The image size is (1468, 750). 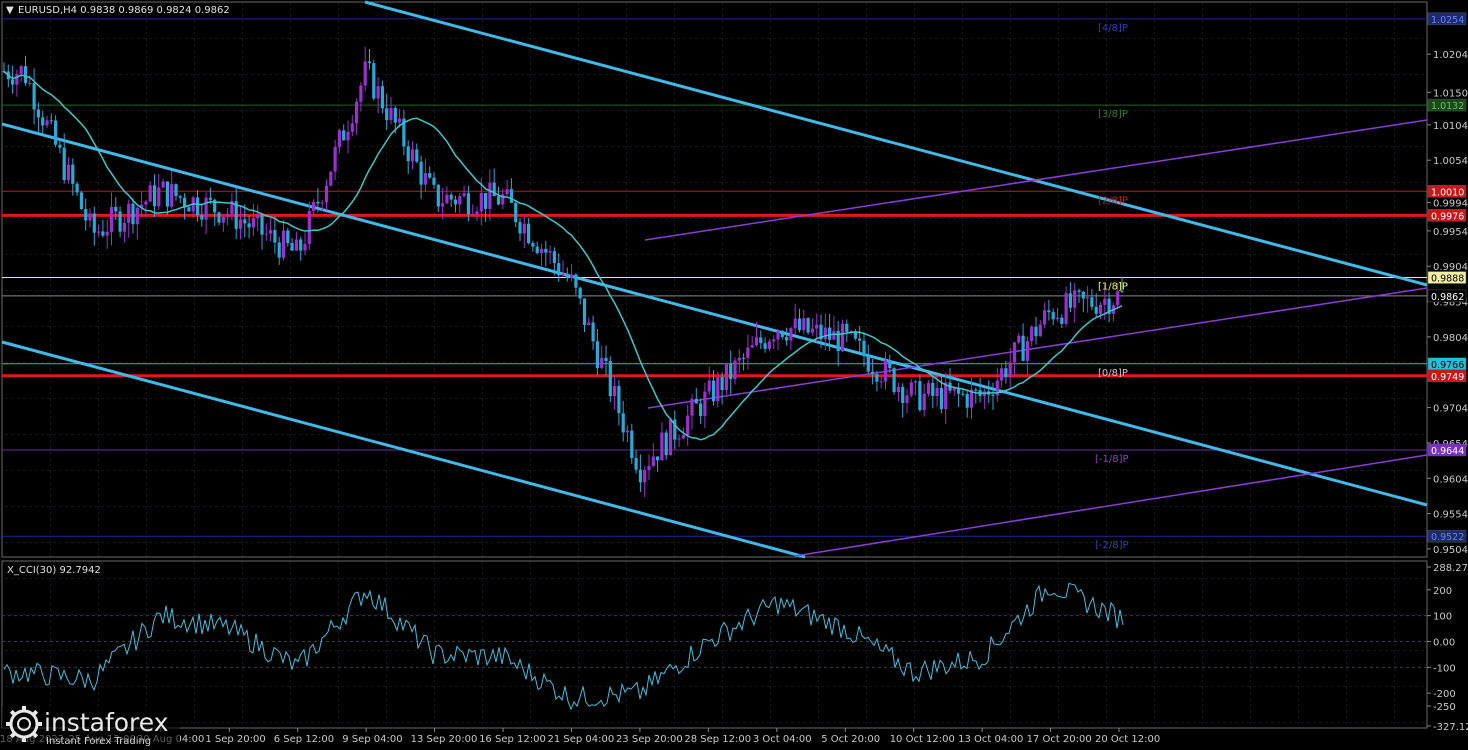 I want to click on price-tag-label: 1.0254, so click(x=1447, y=20).